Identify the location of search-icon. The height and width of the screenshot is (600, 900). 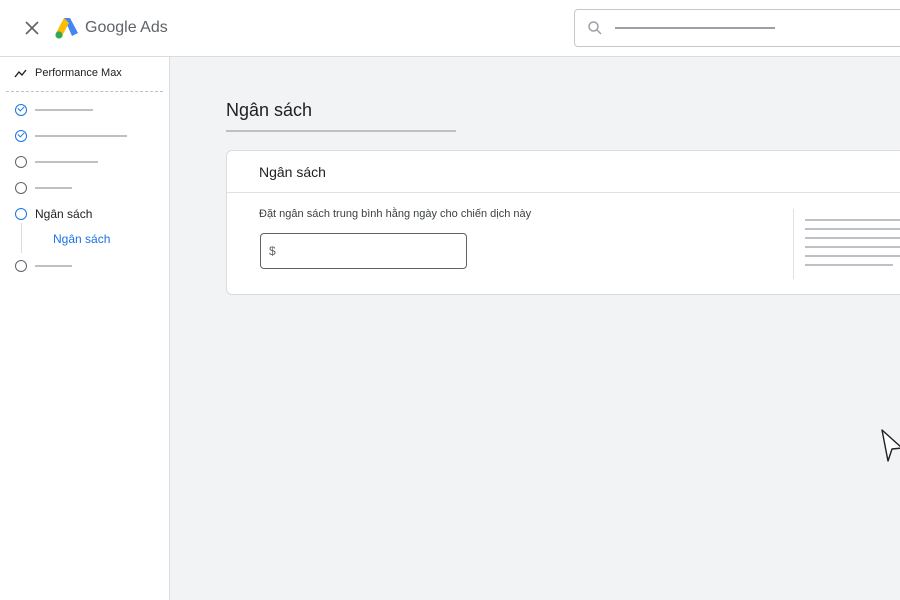
(595, 28).